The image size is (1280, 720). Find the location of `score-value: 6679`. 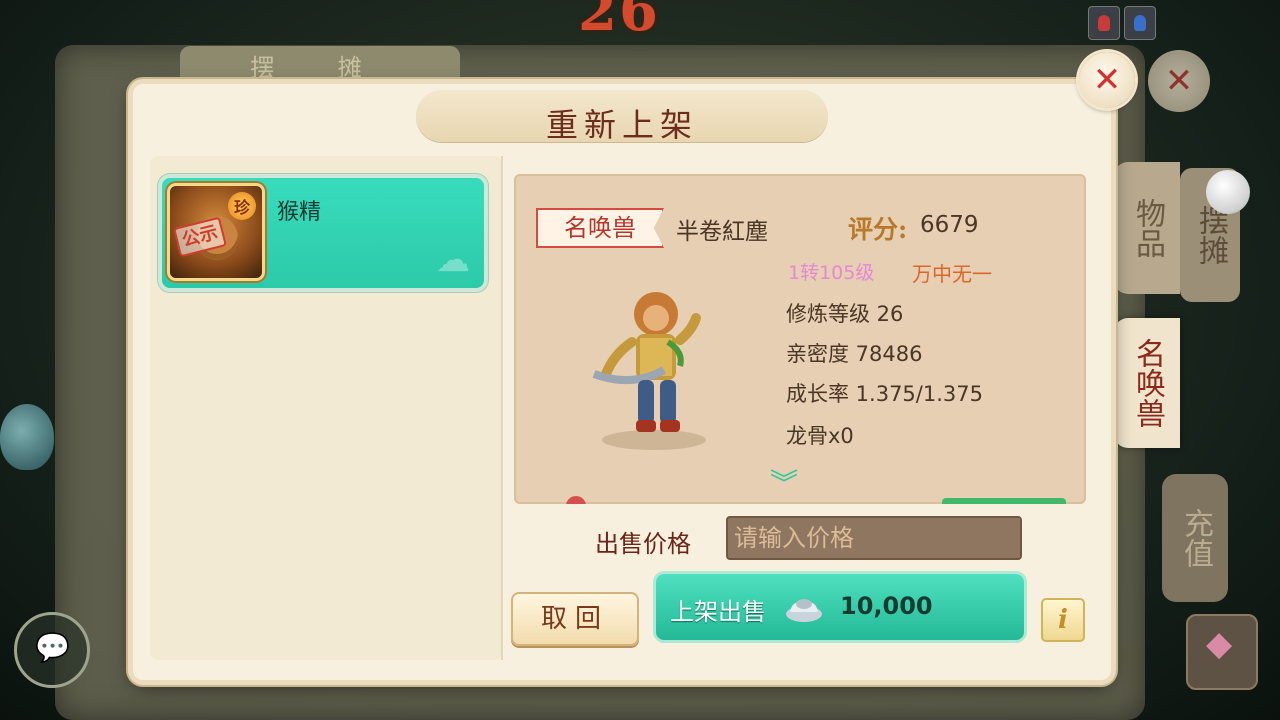

score-value: 6679 is located at coordinates (949, 225).